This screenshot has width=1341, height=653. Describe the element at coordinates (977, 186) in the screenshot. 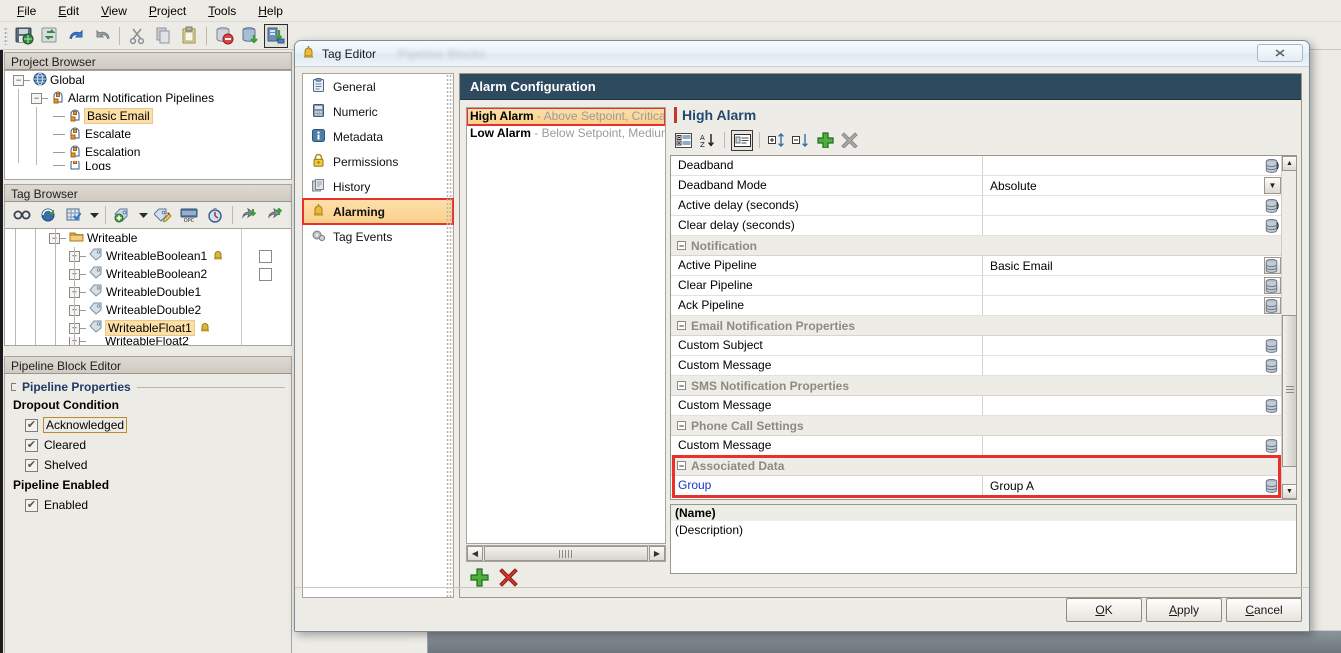

I see `property-row-deadband-mode: Deadband Mode Absolute ▼` at that location.